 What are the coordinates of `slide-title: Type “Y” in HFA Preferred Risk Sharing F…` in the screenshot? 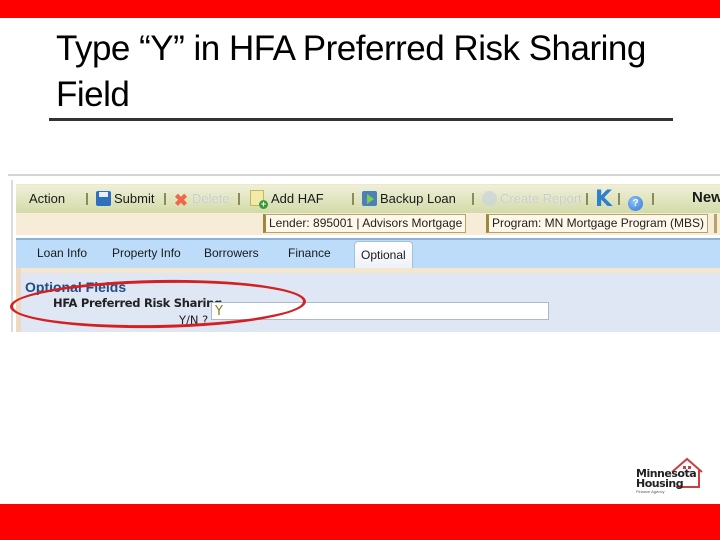 It's located at (351, 71).